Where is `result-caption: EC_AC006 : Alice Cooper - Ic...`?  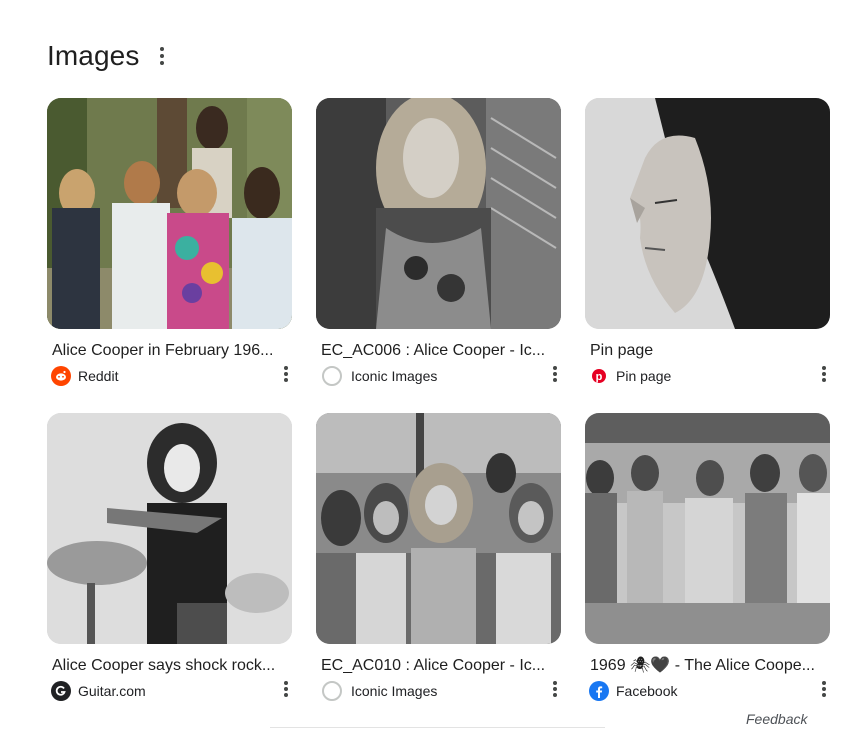
result-caption: EC_AC006 : Alice Cooper - Ic... is located at coordinates (437, 351).